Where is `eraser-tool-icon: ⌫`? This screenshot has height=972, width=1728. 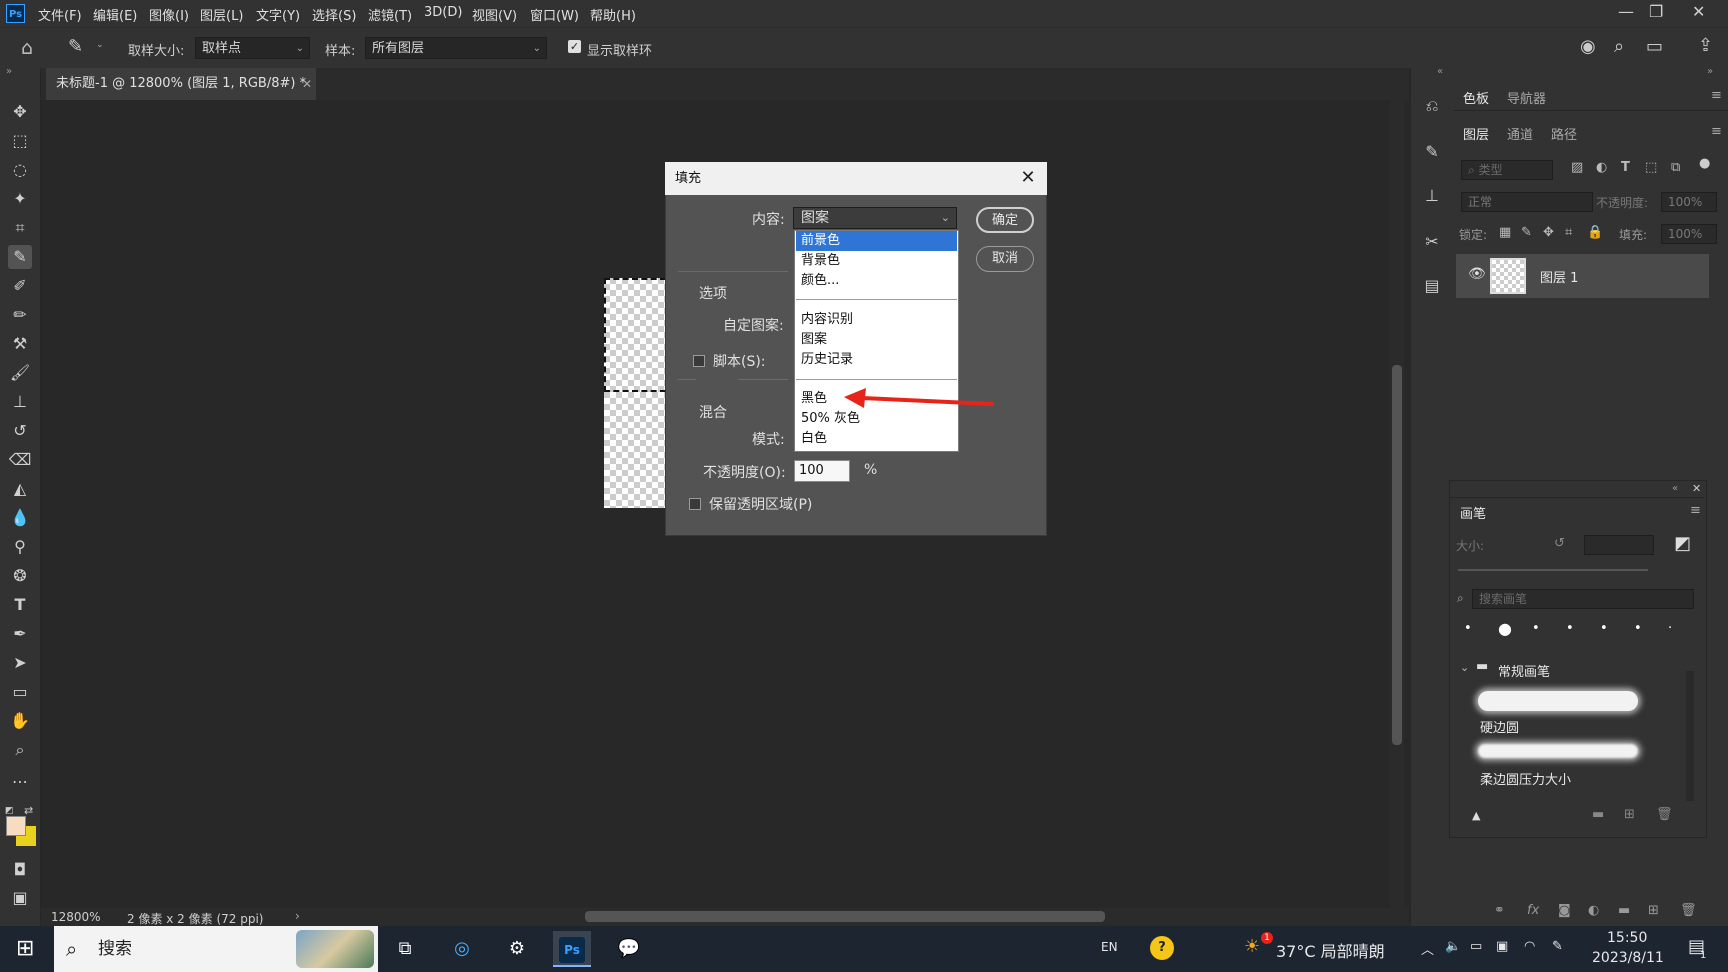 eraser-tool-icon: ⌫ is located at coordinates (20, 460).